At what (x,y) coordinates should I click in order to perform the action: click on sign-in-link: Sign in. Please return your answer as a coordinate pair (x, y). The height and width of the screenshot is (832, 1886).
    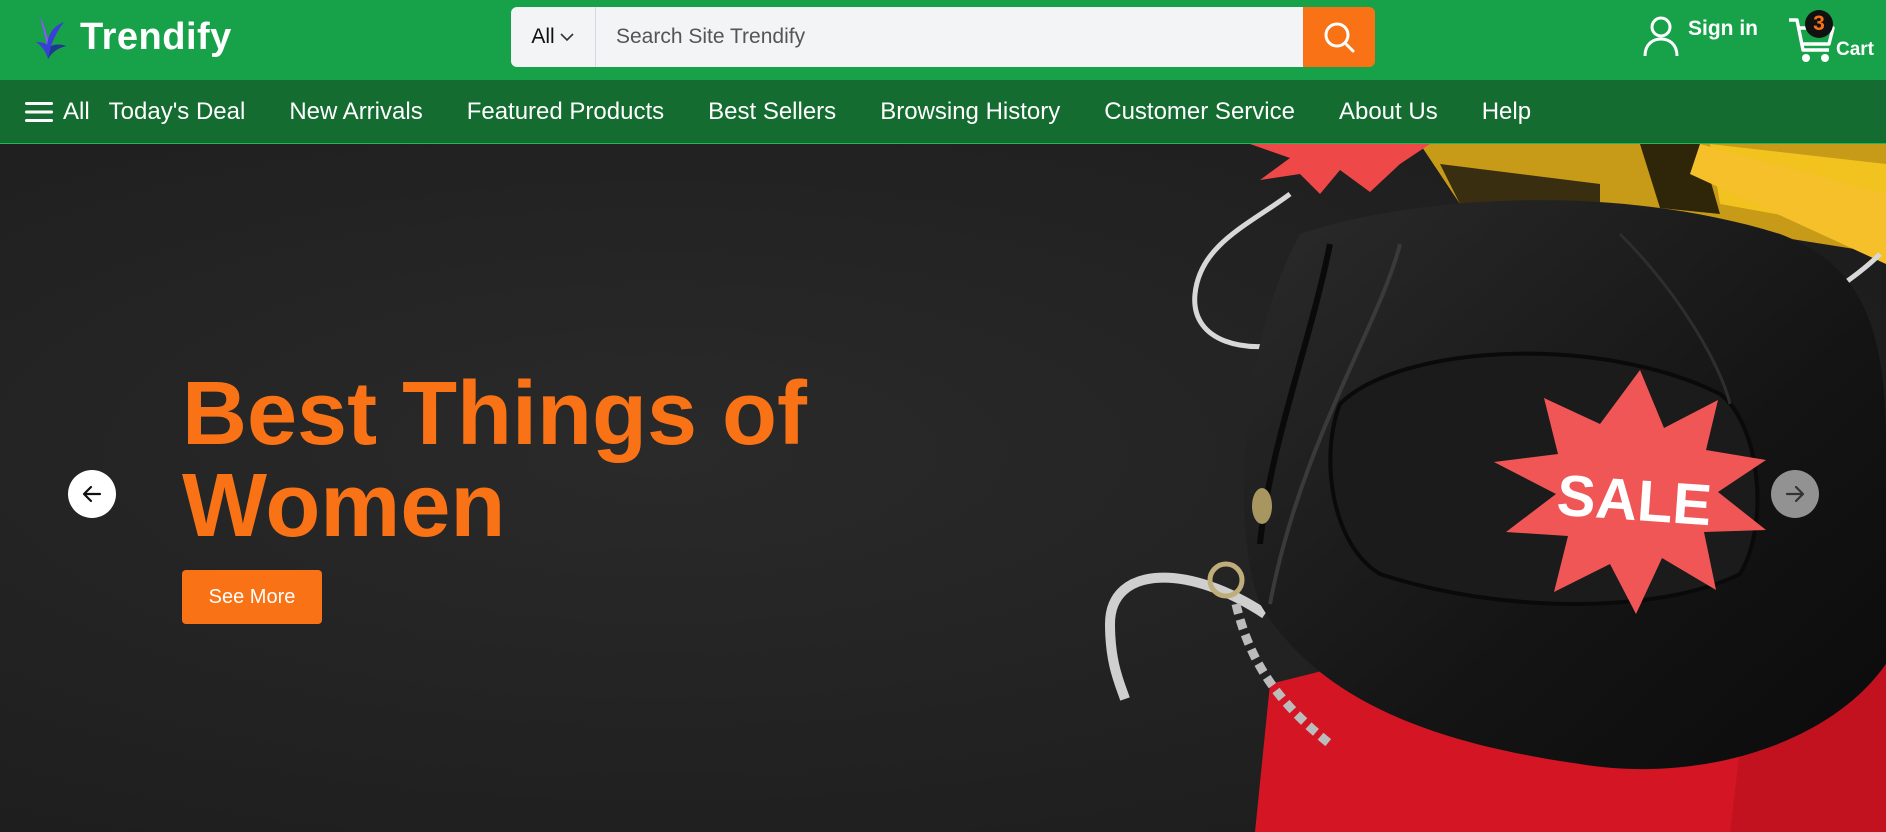
    Looking at the image, I should click on (1700, 36).